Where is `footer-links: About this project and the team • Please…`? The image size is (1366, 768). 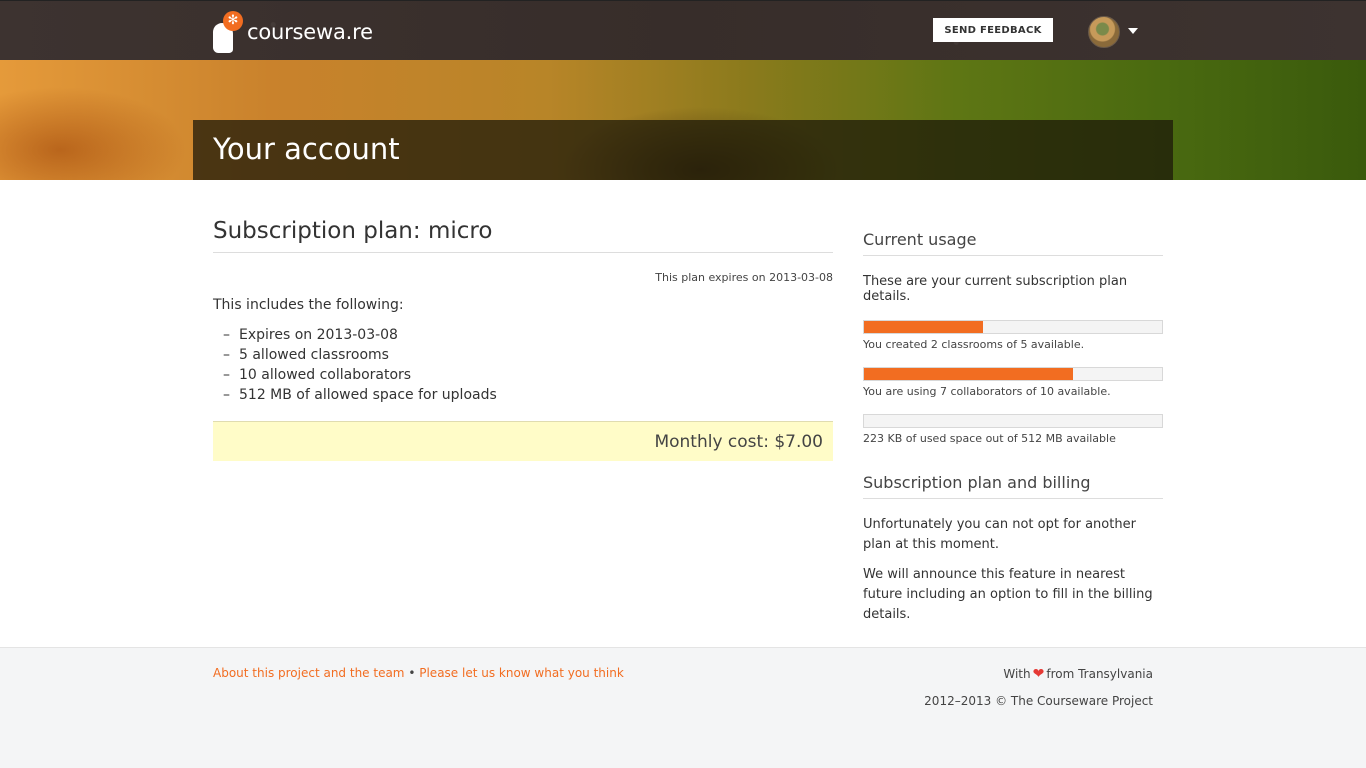 footer-links: About this project and the team • Please… is located at coordinates (418, 673).